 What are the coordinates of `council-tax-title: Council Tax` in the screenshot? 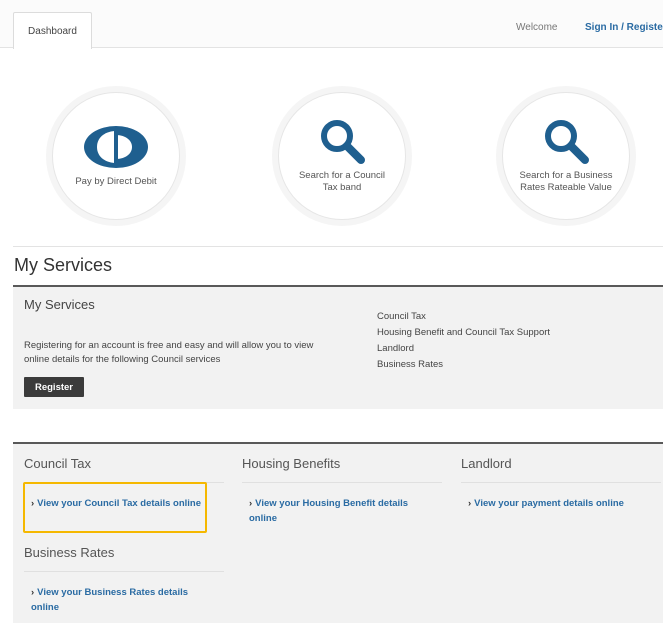 It's located at (57, 463).